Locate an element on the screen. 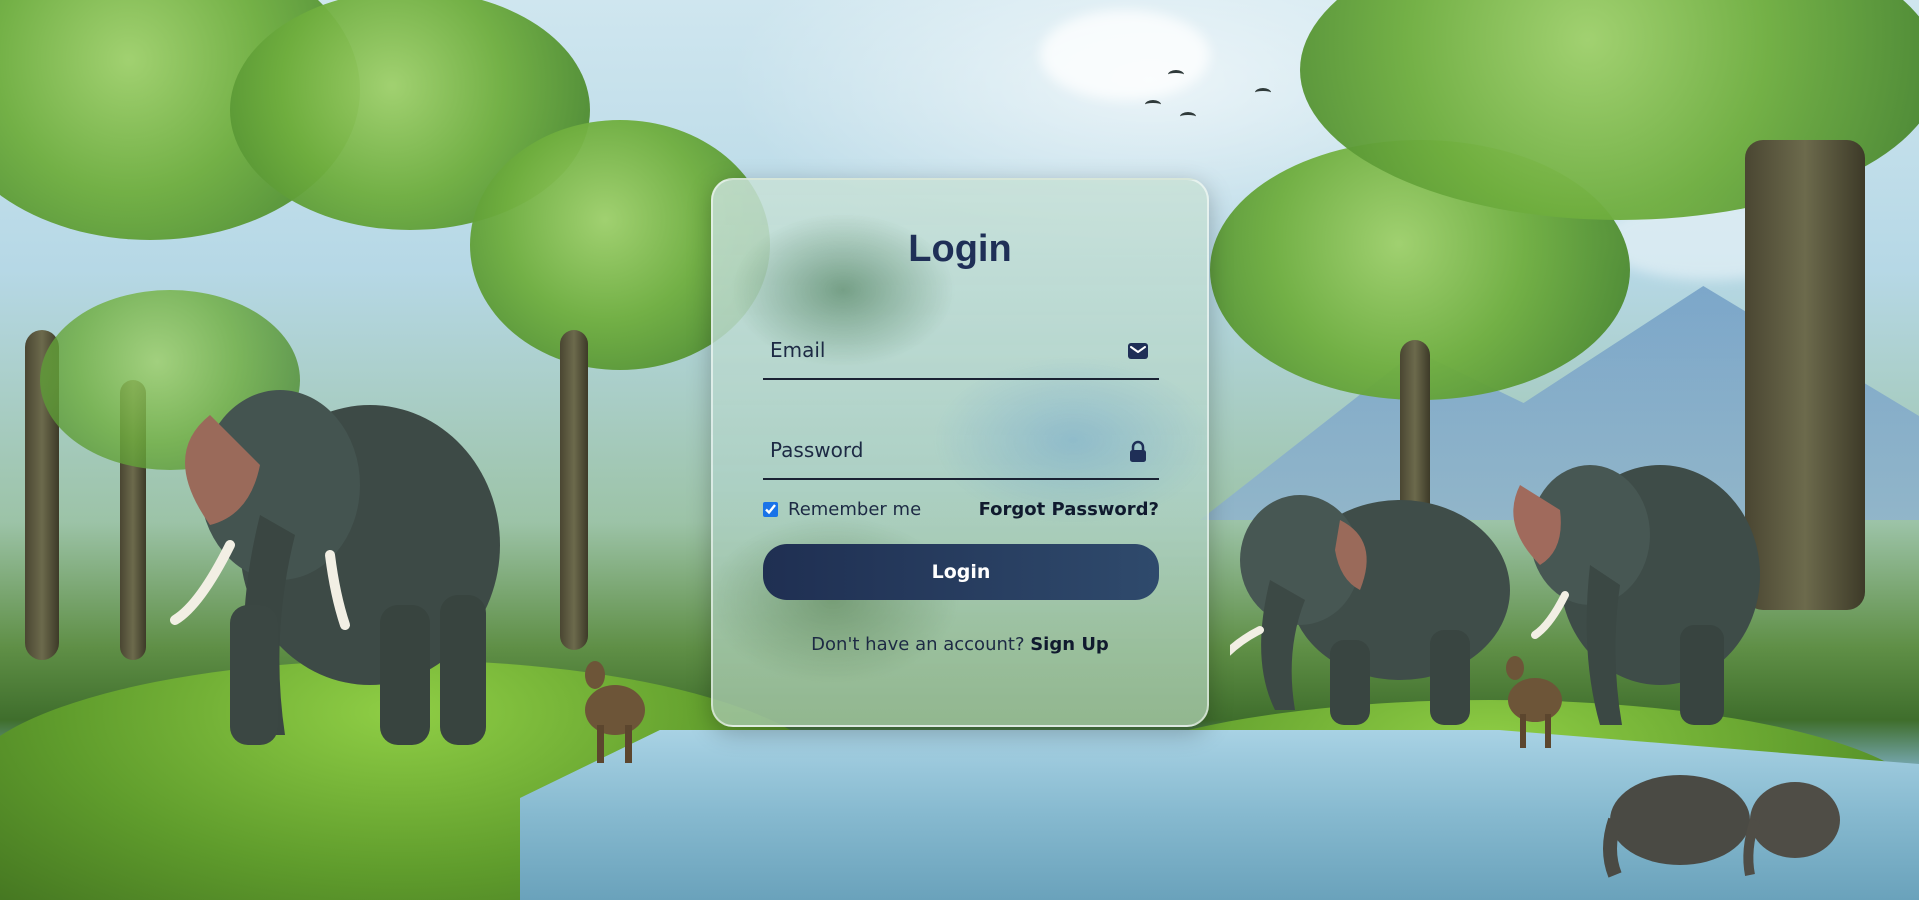 The height and width of the screenshot is (900, 1919). login-button: Login is located at coordinates (961, 572).